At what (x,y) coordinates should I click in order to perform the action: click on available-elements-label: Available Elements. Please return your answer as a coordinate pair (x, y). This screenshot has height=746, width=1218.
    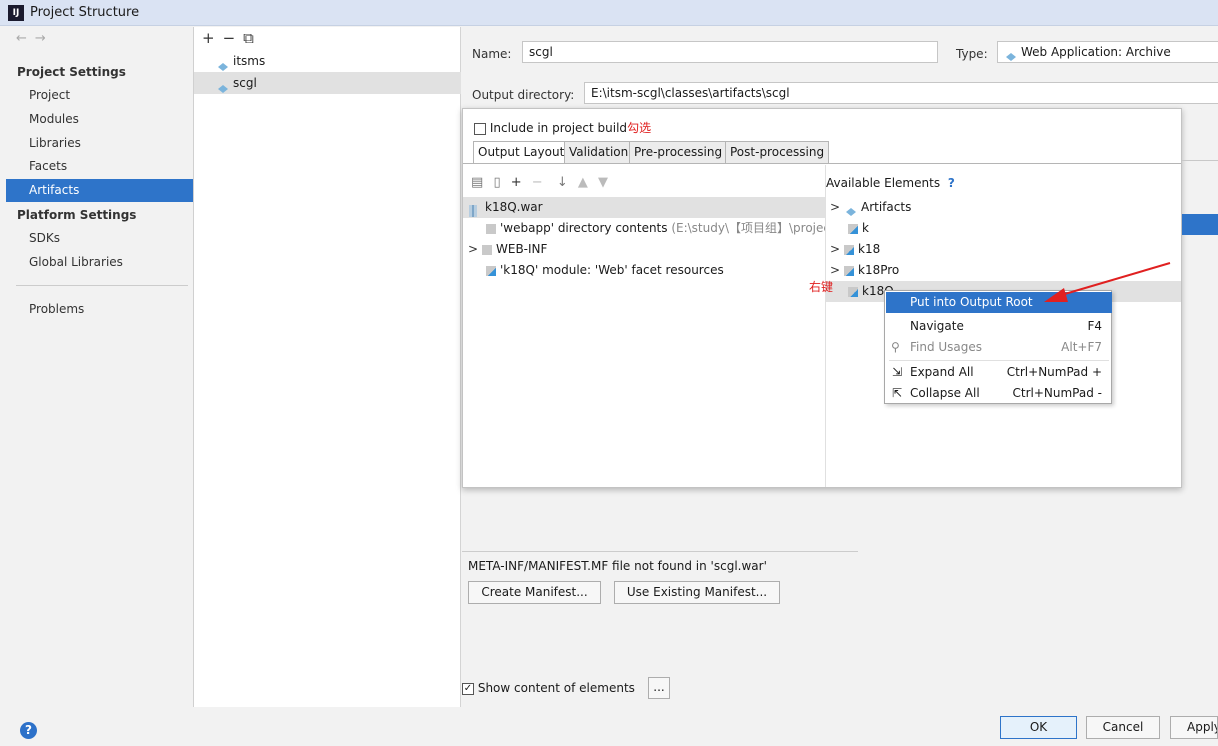
    Looking at the image, I should click on (883, 183).